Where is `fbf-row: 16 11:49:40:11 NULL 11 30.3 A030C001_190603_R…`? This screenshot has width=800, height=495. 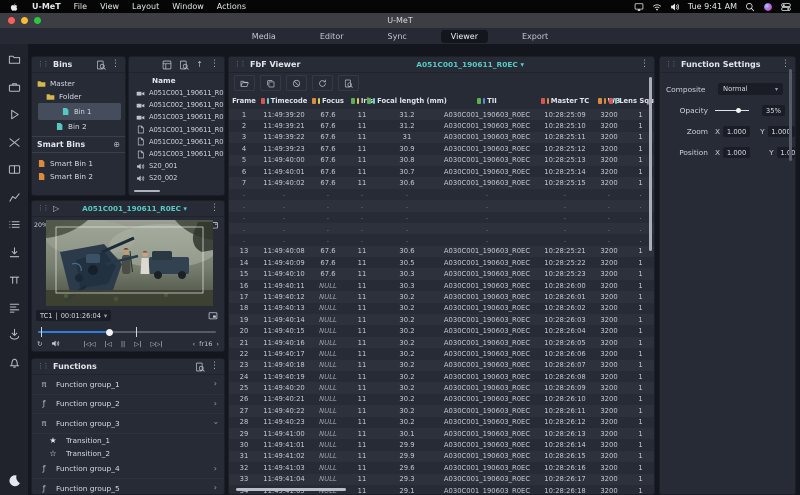 fbf-row: 16 11:49:40:11 NULL 11 30.3 A030C001_190603_R… is located at coordinates (441, 285).